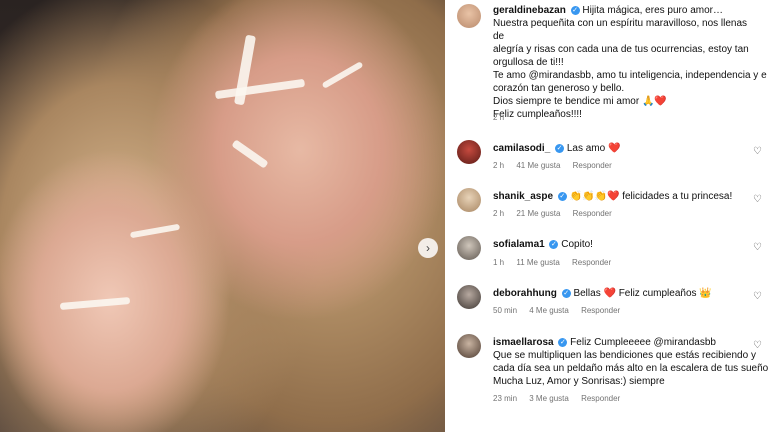  What do you see at coordinates (528, 62) in the screenshot?
I see `caption-line: orgullosa de ti!!!` at bounding box center [528, 62].